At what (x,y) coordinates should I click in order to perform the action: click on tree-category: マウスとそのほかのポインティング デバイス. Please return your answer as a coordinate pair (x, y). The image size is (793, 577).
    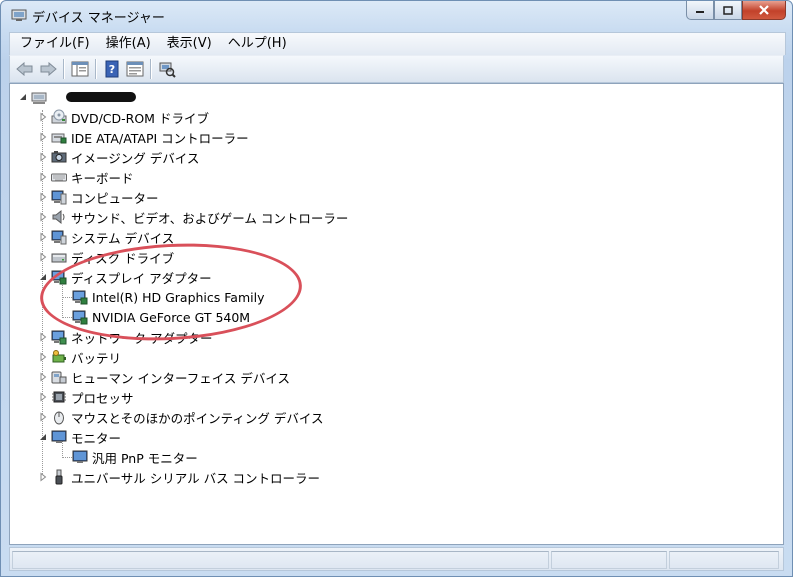
    Looking at the image, I should click on (180, 417).